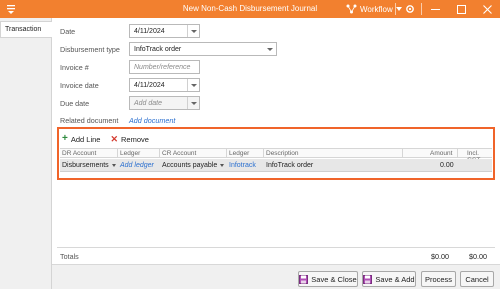  What do you see at coordinates (135, 139) in the screenshot?
I see `remove-label: Remove` at bounding box center [135, 139].